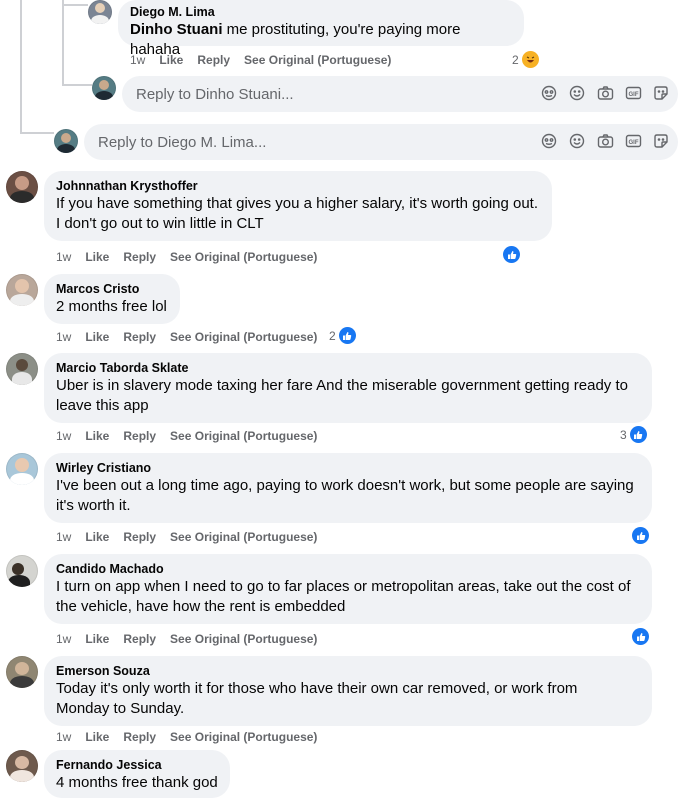 The height and width of the screenshot is (798, 682). I want to click on comment-author: Johnnathan Krysthoffer, so click(298, 186).